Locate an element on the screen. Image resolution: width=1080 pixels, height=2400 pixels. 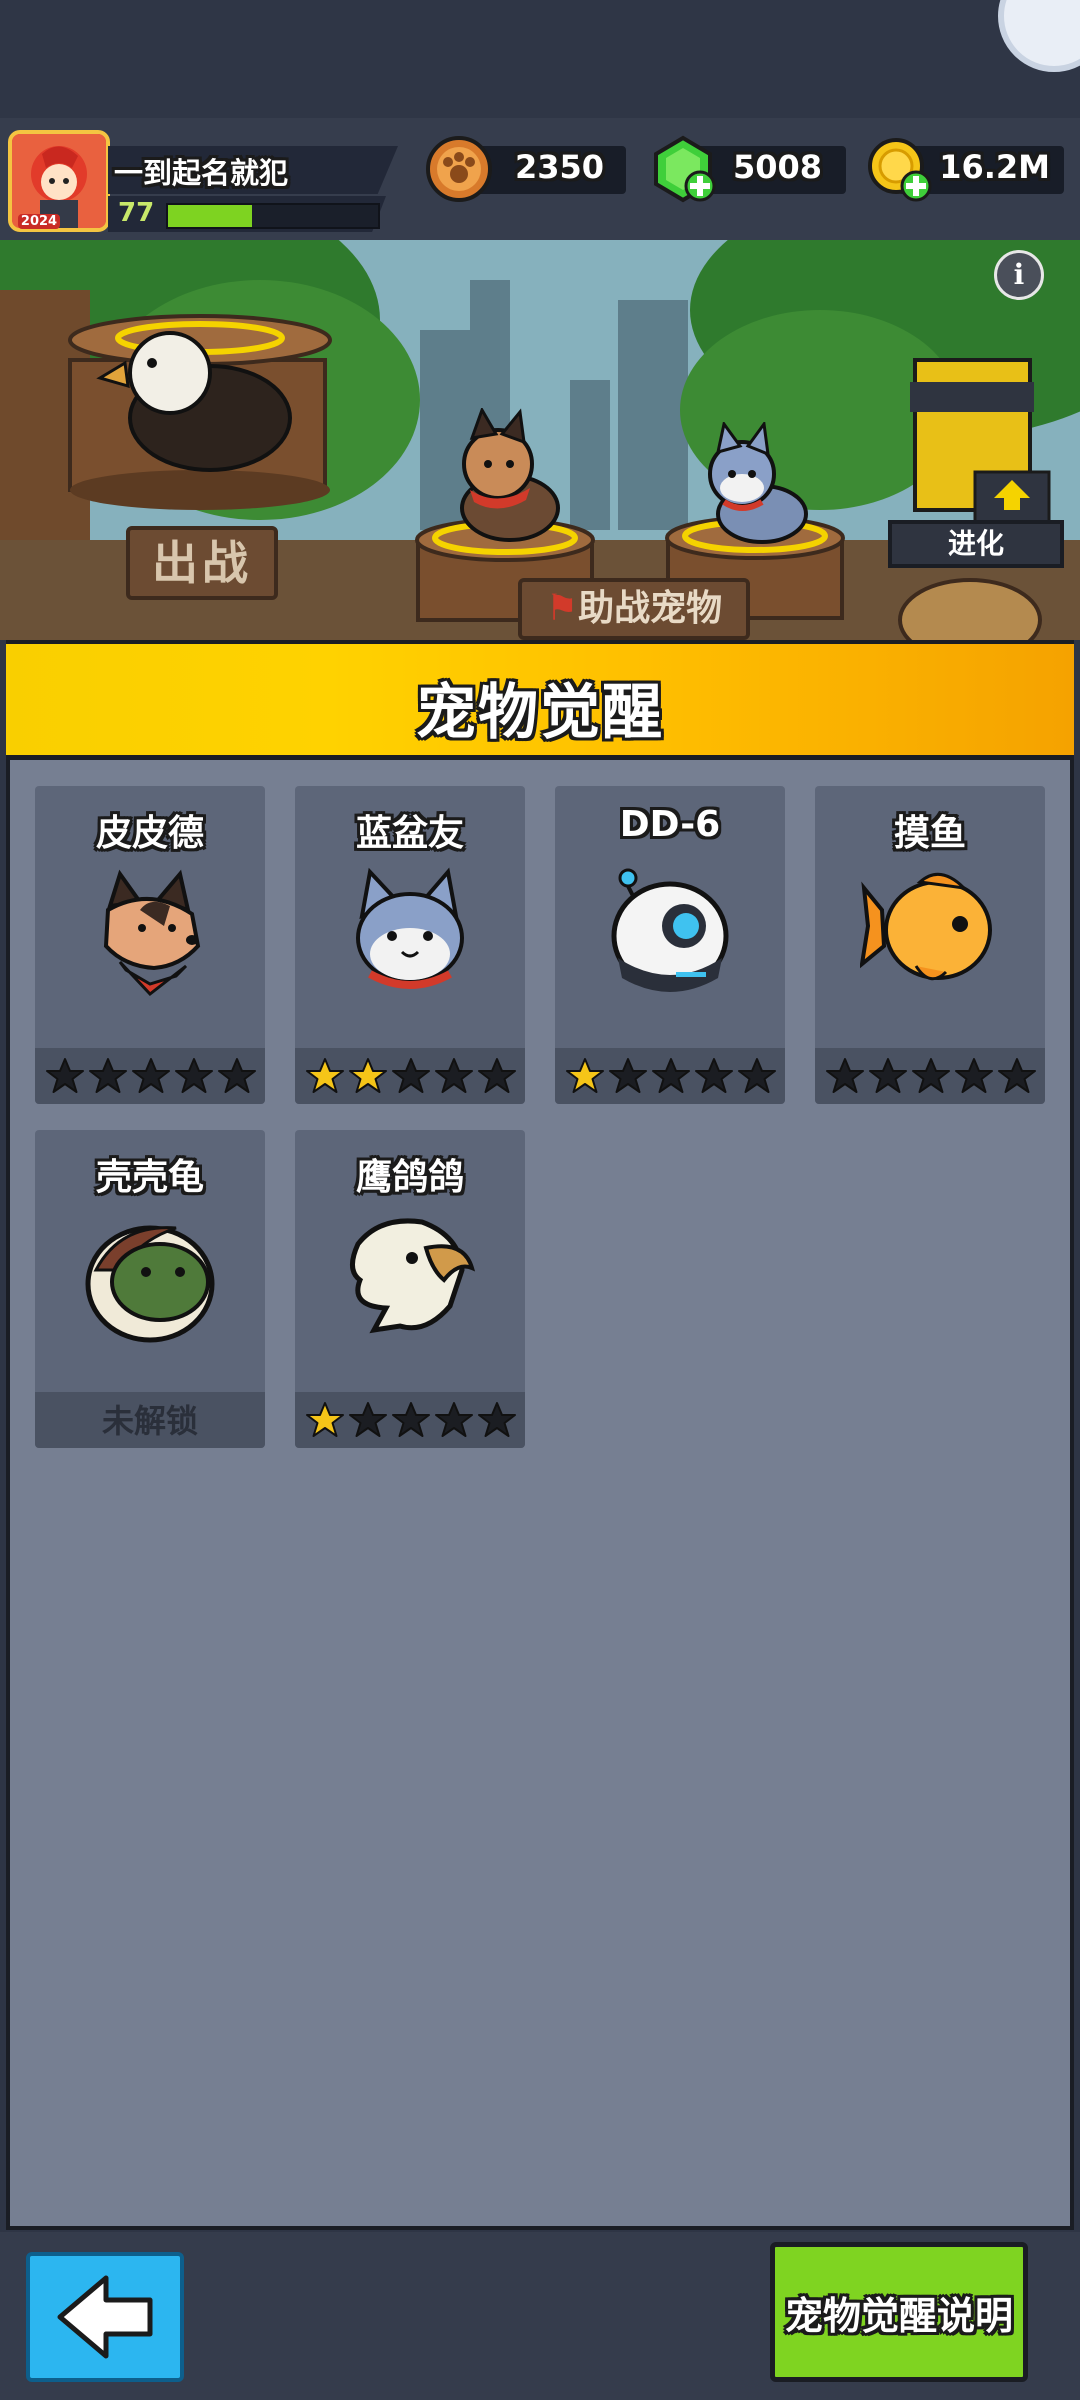
info-button: i is located at coordinates (1019, 275).